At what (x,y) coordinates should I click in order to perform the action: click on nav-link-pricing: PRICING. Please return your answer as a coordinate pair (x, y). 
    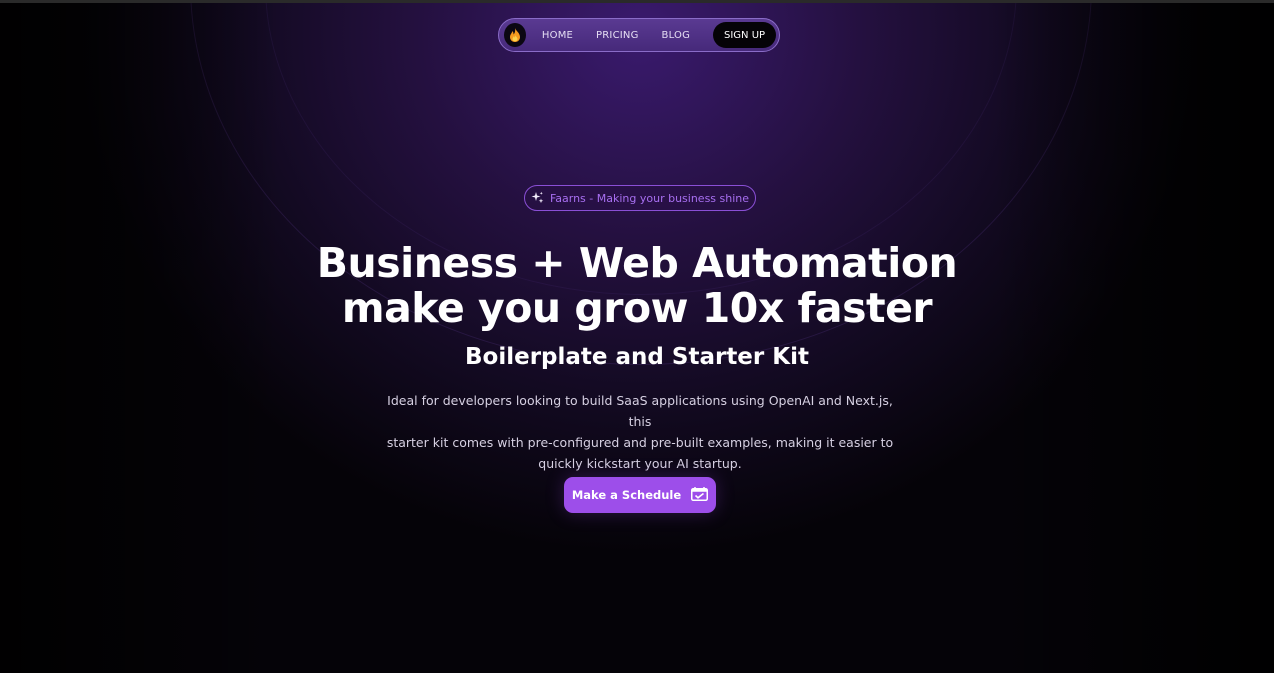
    Looking at the image, I should click on (617, 35).